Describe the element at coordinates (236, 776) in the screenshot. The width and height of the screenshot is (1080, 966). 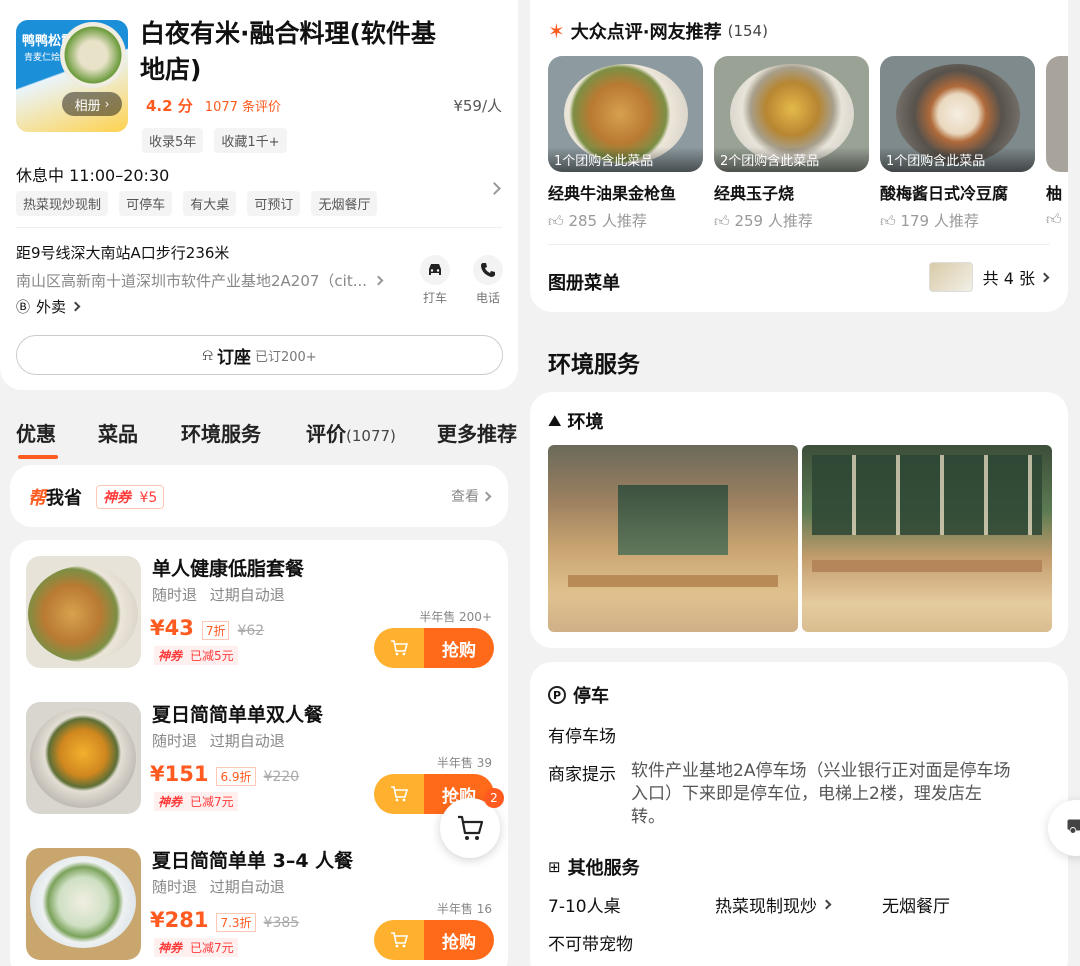
I see `deal-discount: 6.9折` at that location.